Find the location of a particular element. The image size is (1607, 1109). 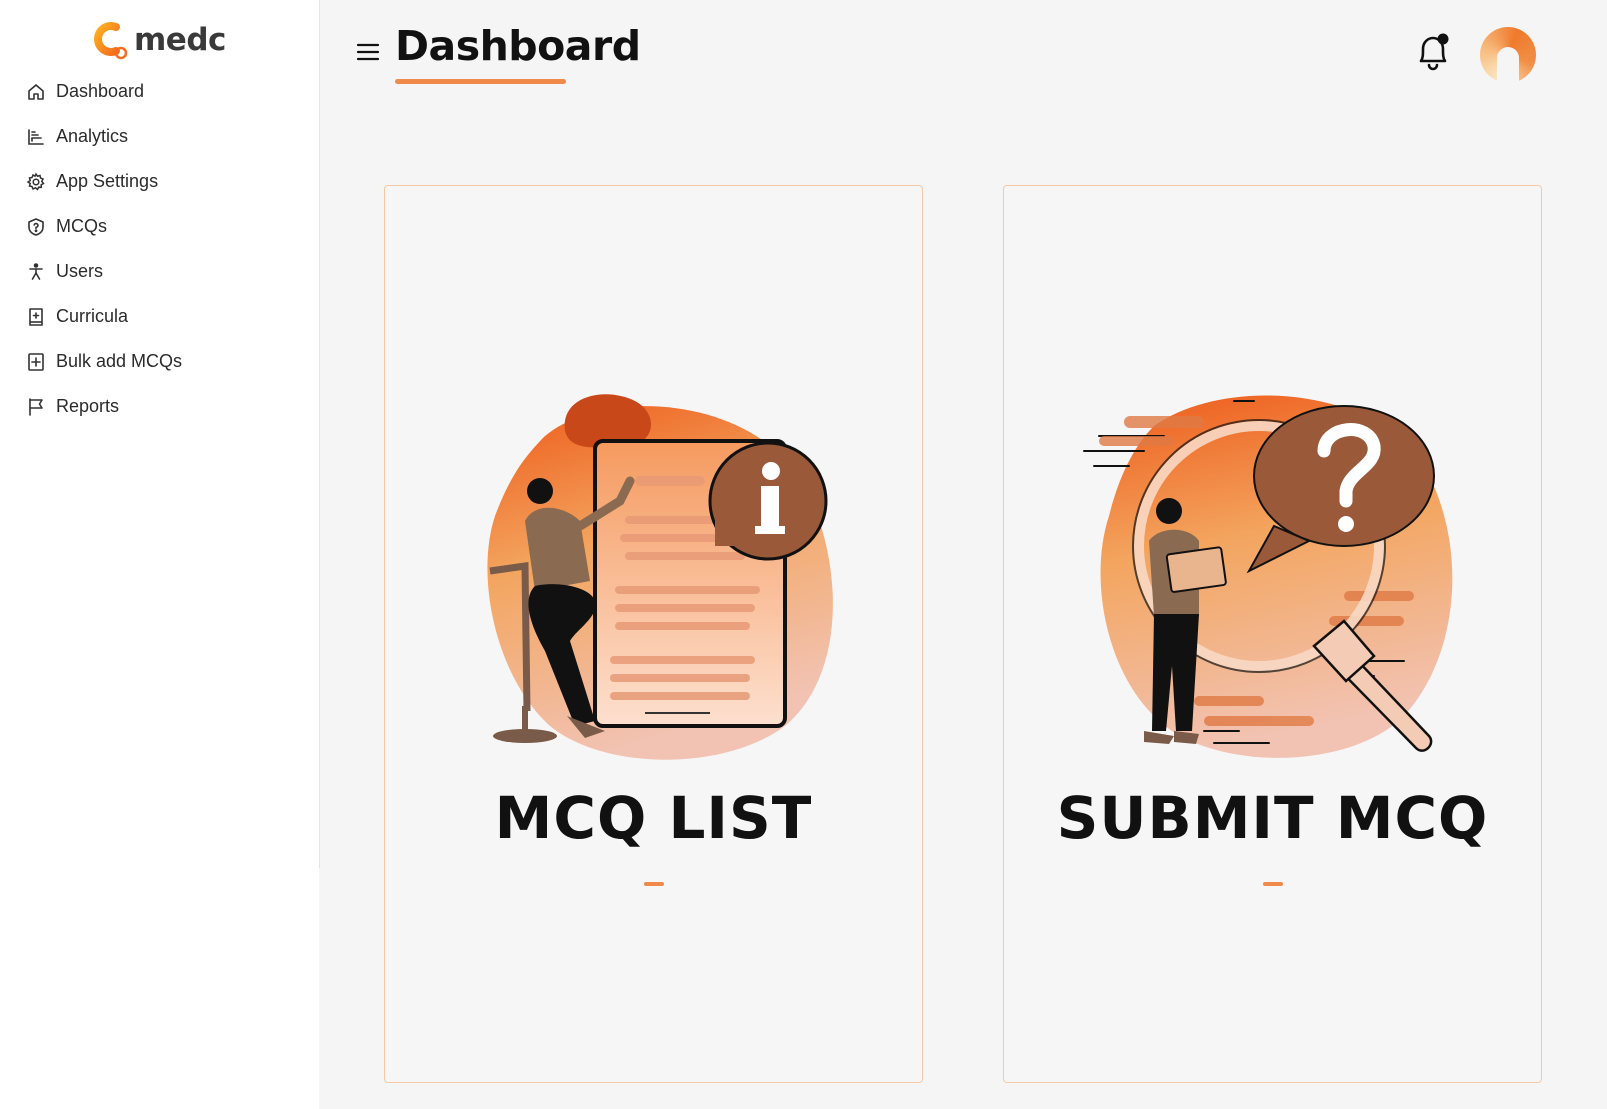

sidebar-item-mcqs: MCQs is located at coordinates (104, 226).